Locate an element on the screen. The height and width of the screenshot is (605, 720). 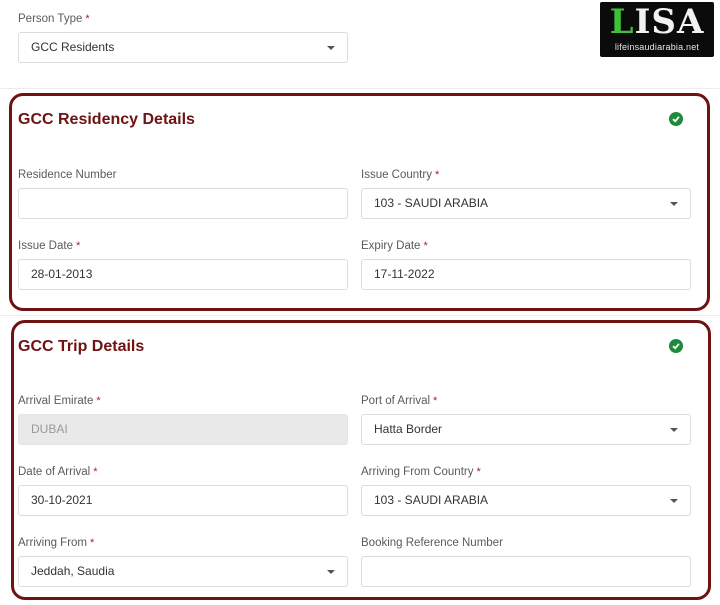
expiry-date-input: 17-11-2022 is located at coordinates (526, 274).